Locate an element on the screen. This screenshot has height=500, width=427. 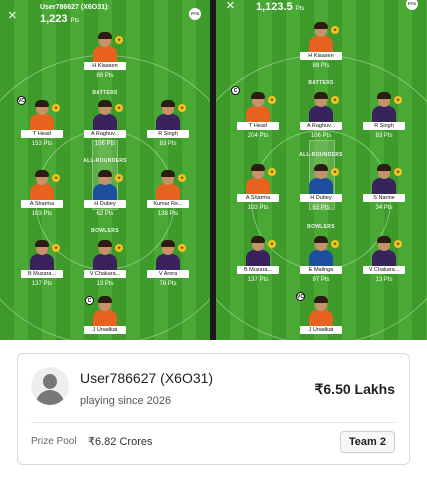
pts-logo-icon: PTS is located at coordinates (412, 5).